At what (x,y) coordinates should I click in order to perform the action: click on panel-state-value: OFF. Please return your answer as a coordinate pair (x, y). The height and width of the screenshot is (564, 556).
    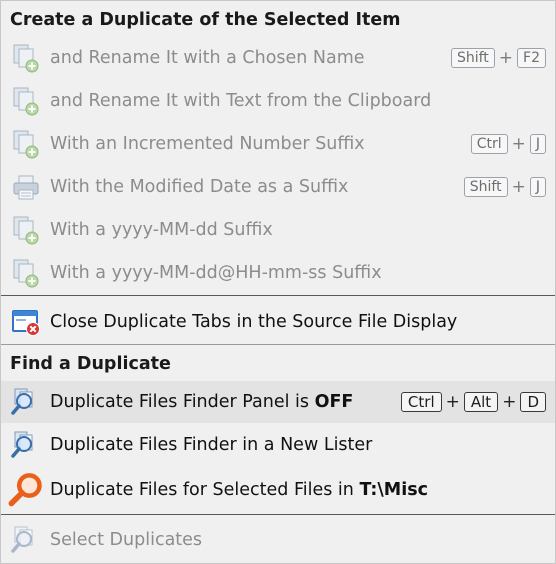
    Looking at the image, I should click on (334, 402).